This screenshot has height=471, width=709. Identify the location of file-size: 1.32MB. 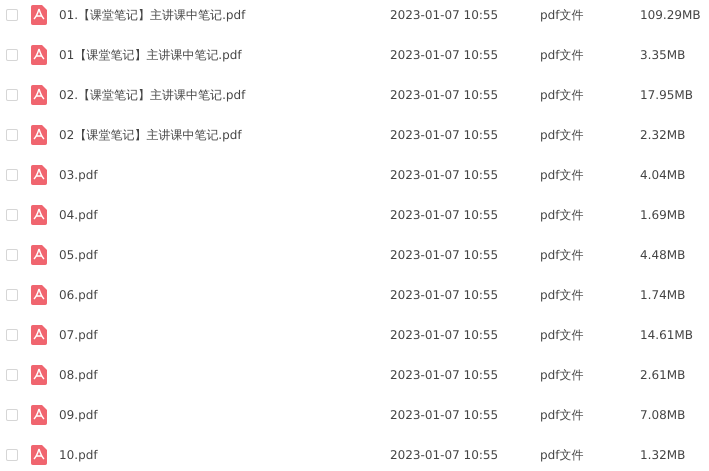
(663, 455).